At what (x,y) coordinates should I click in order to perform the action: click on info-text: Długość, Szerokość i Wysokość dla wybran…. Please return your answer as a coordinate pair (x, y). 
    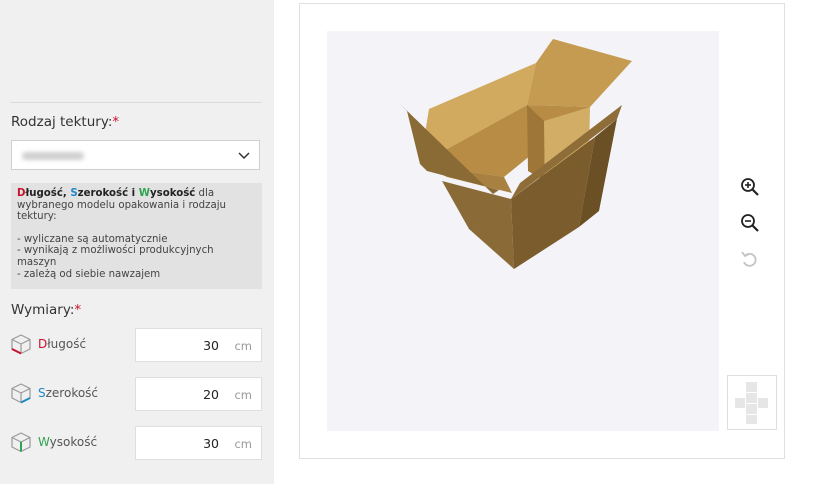
    Looking at the image, I should click on (122, 205).